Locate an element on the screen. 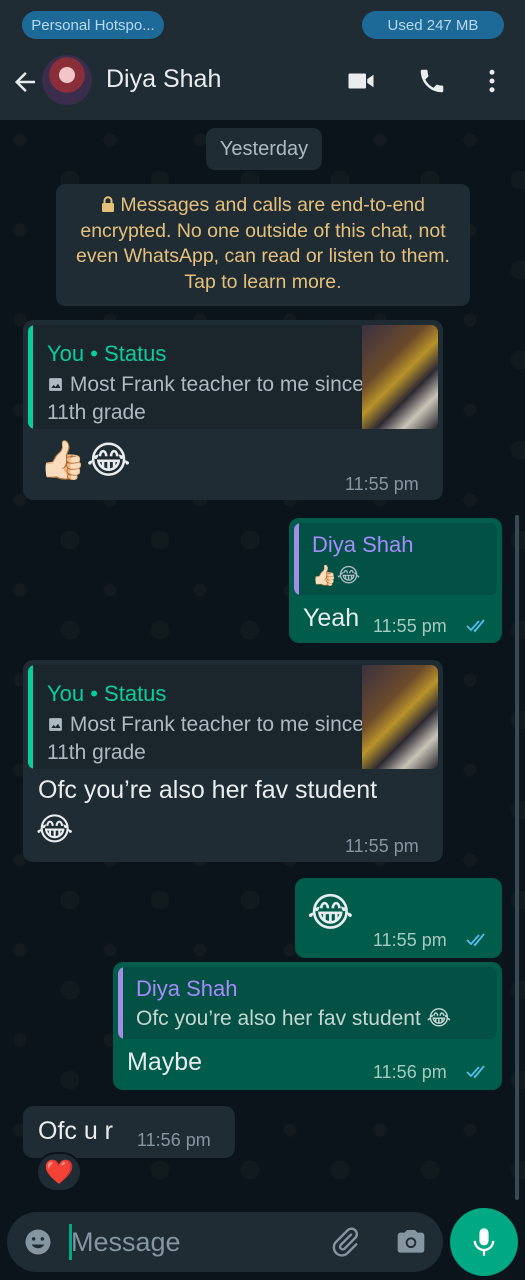  message-text: Ofc u r is located at coordinates (76, 1131).